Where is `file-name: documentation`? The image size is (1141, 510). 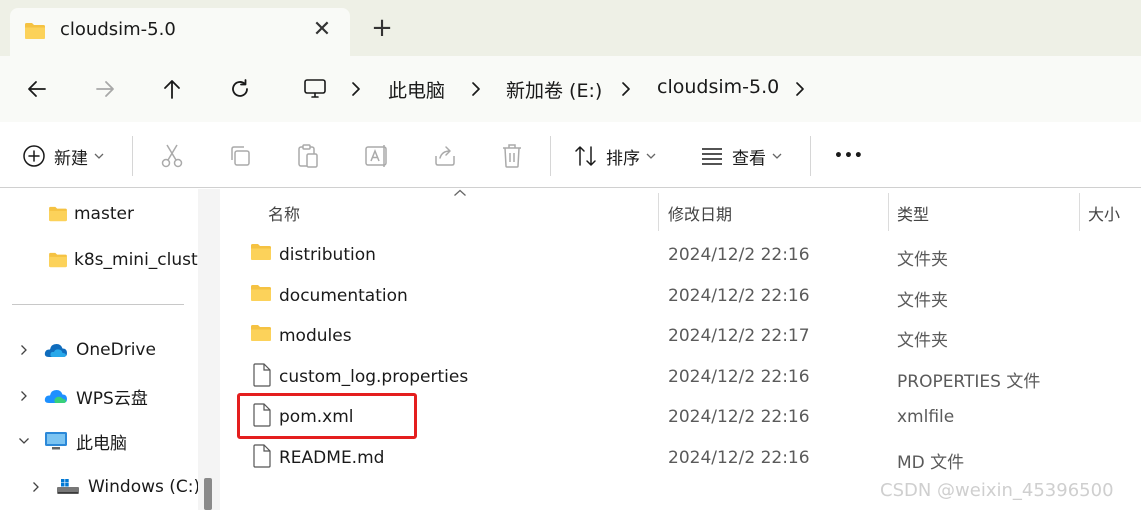
file-name: documentation is located at coordinates (343, 296).